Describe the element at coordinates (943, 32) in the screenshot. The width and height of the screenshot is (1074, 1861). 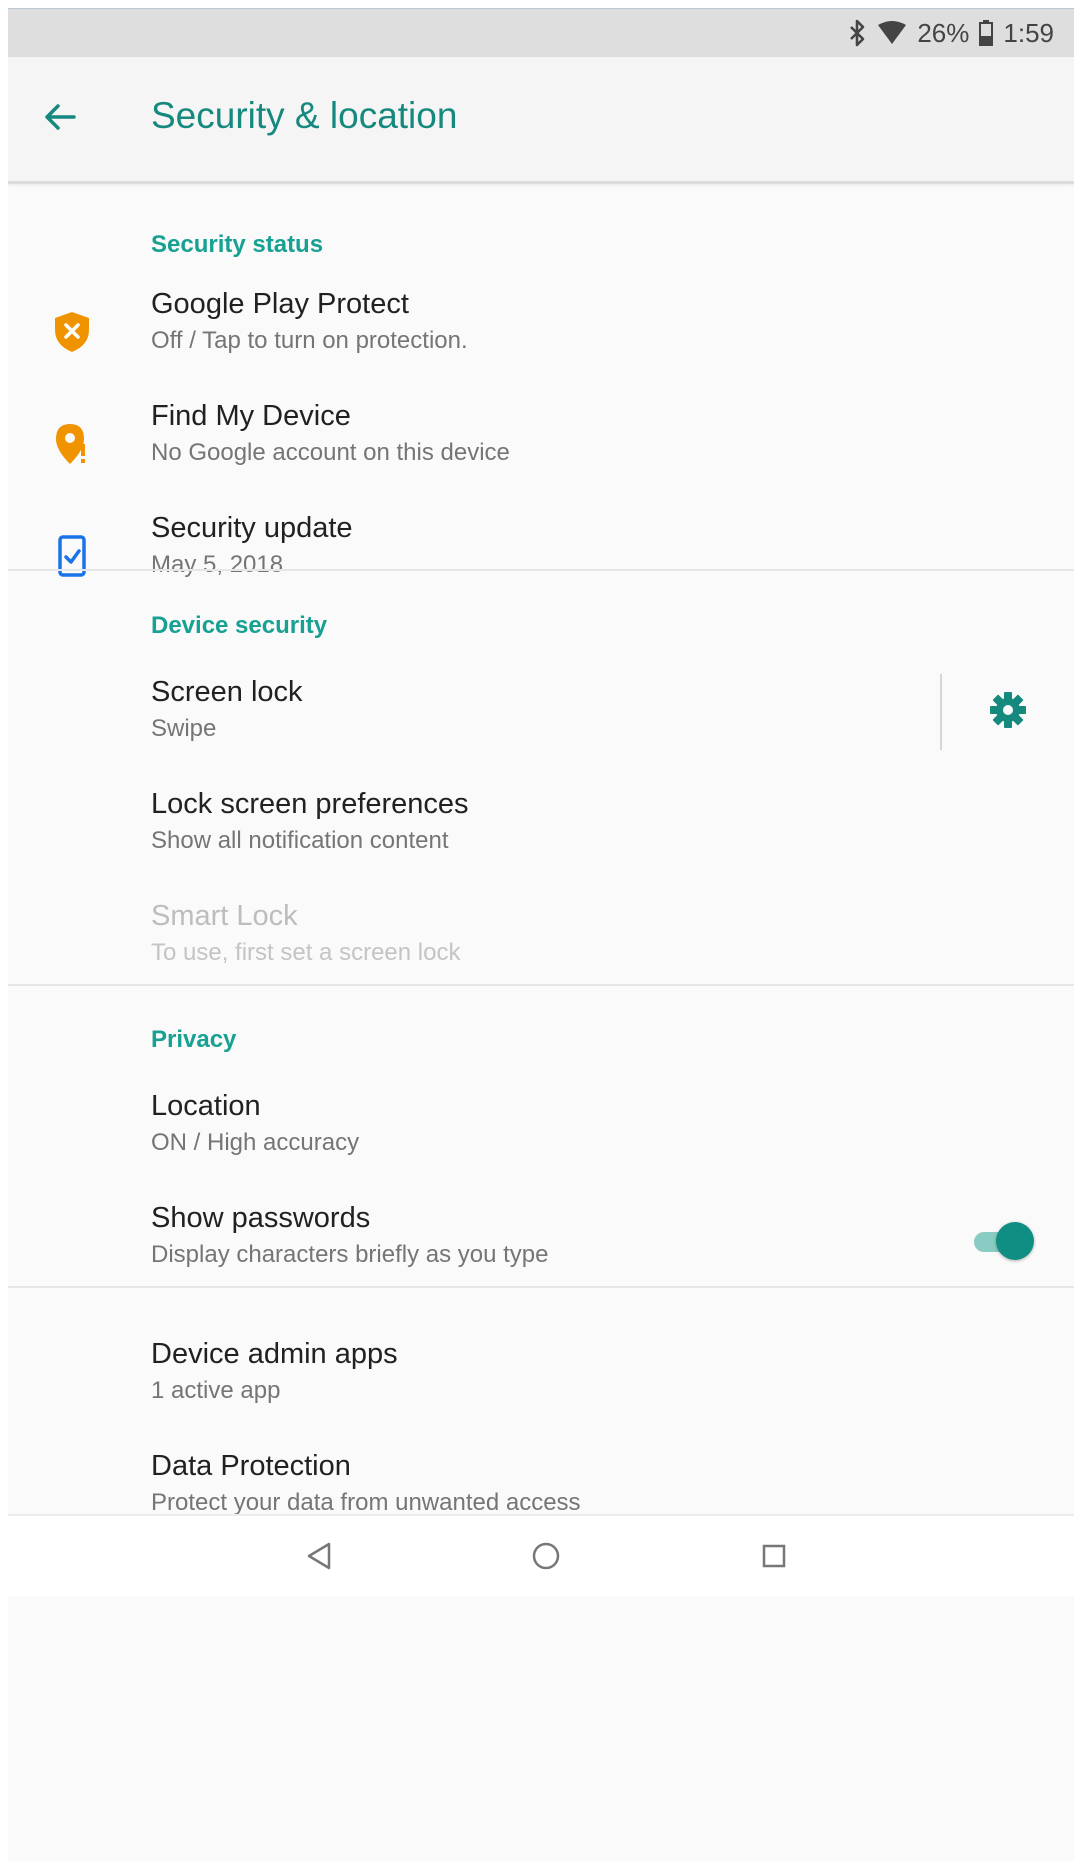
I see `battery-text: 26%` at that location.